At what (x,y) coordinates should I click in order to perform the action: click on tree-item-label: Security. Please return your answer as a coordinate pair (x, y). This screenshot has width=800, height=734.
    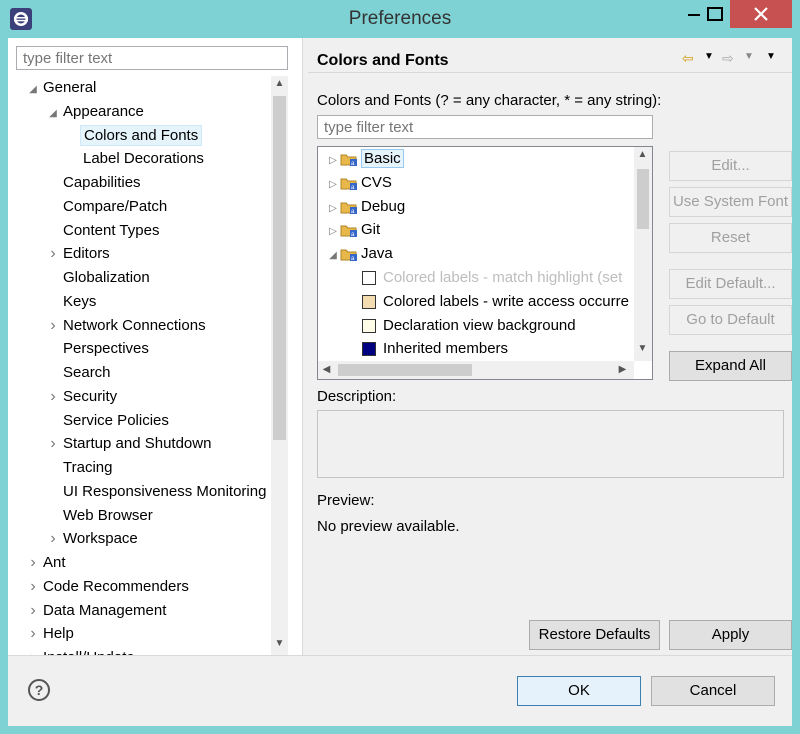
    Looking at the image, I should click on (90, 396).